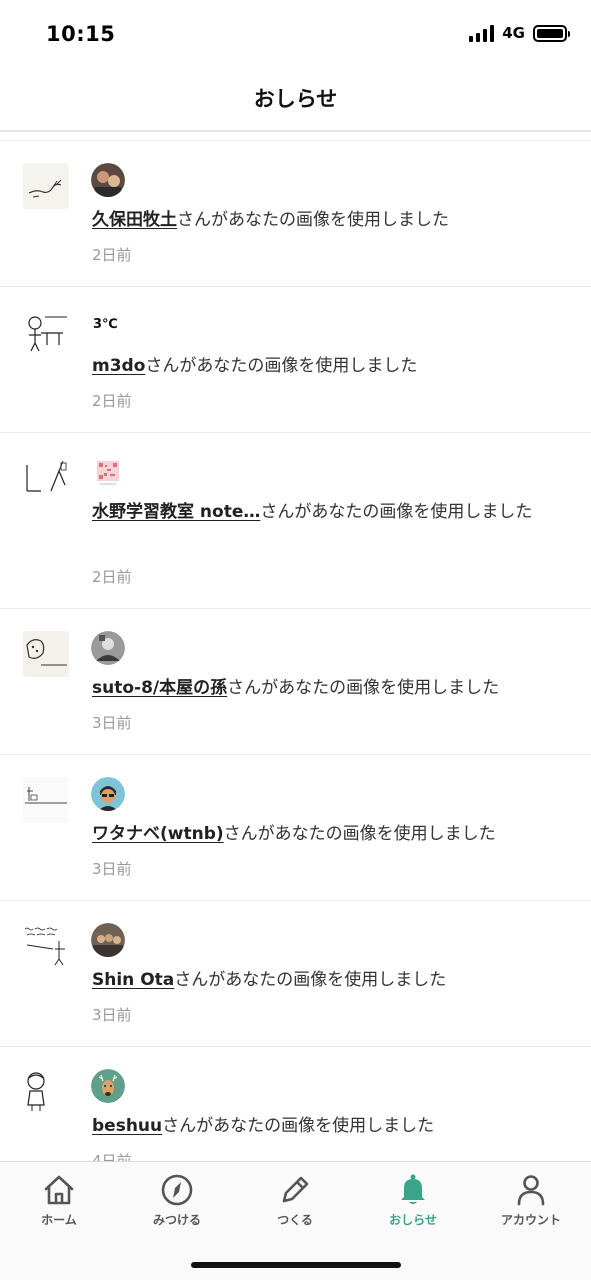 The image size is (591, 1280). I want to click on notification-item: 久保田牧土さんがあなたの画像を使用しました 2日前, so click(295, 214).